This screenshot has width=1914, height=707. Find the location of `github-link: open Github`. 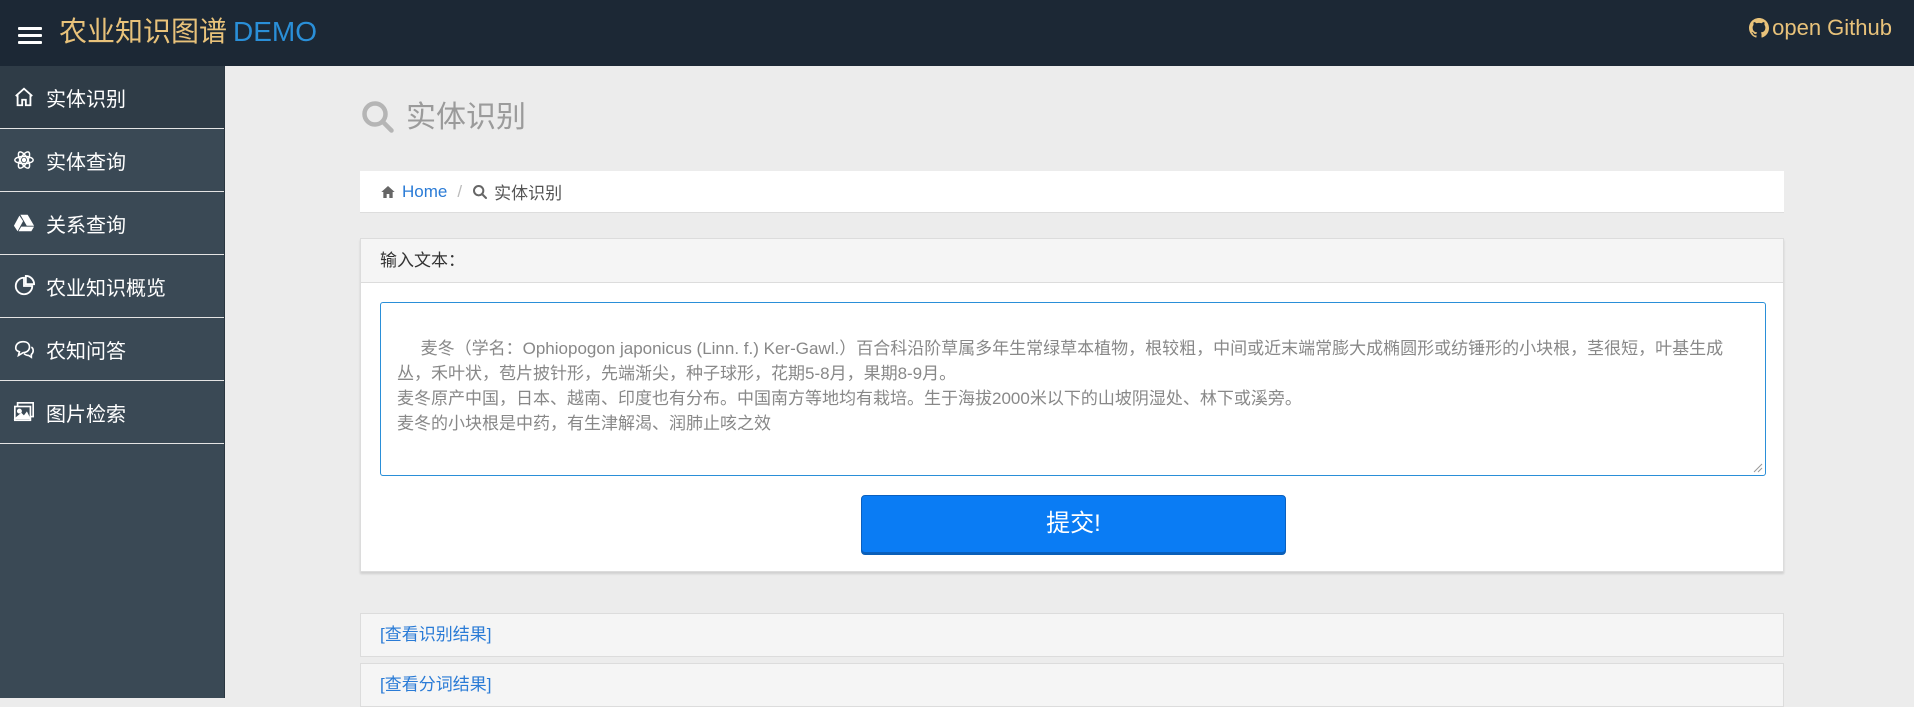

github-link: open Github is located at coordinates (1820, 28).